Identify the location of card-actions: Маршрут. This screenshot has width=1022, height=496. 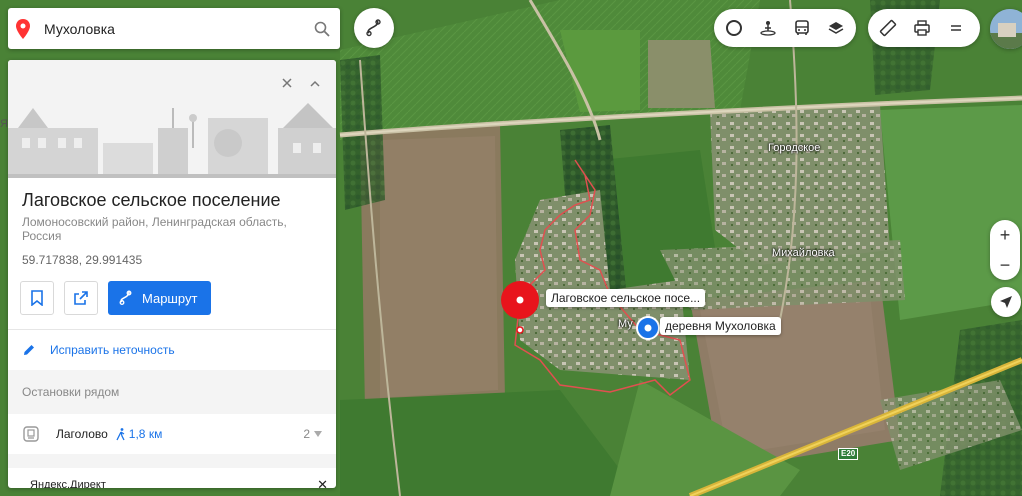
(172, 298).